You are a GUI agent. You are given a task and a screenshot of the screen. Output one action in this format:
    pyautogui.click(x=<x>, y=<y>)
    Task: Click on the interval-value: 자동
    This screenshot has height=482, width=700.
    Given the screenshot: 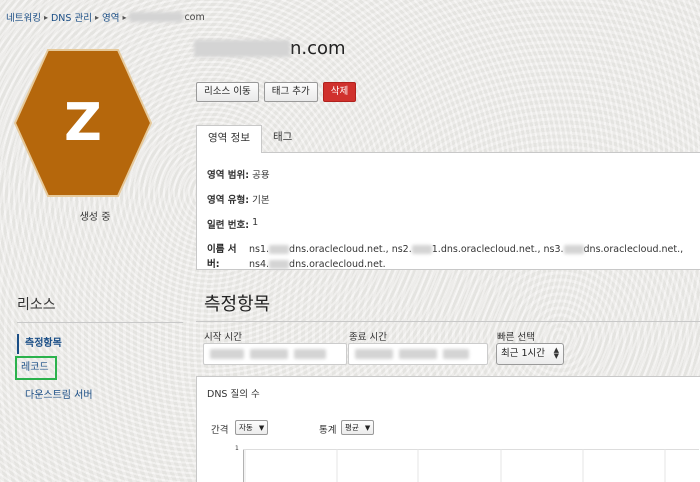 What is the action you would take?
    pyautogui.click(x=246, y=427)
    